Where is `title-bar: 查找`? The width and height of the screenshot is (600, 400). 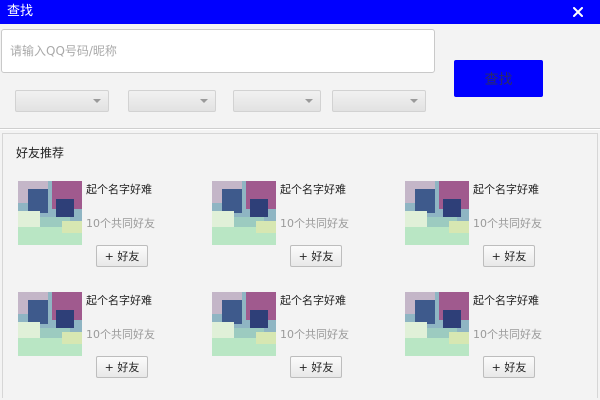
title-bar: 查找 is located at coordinates (300, 12).